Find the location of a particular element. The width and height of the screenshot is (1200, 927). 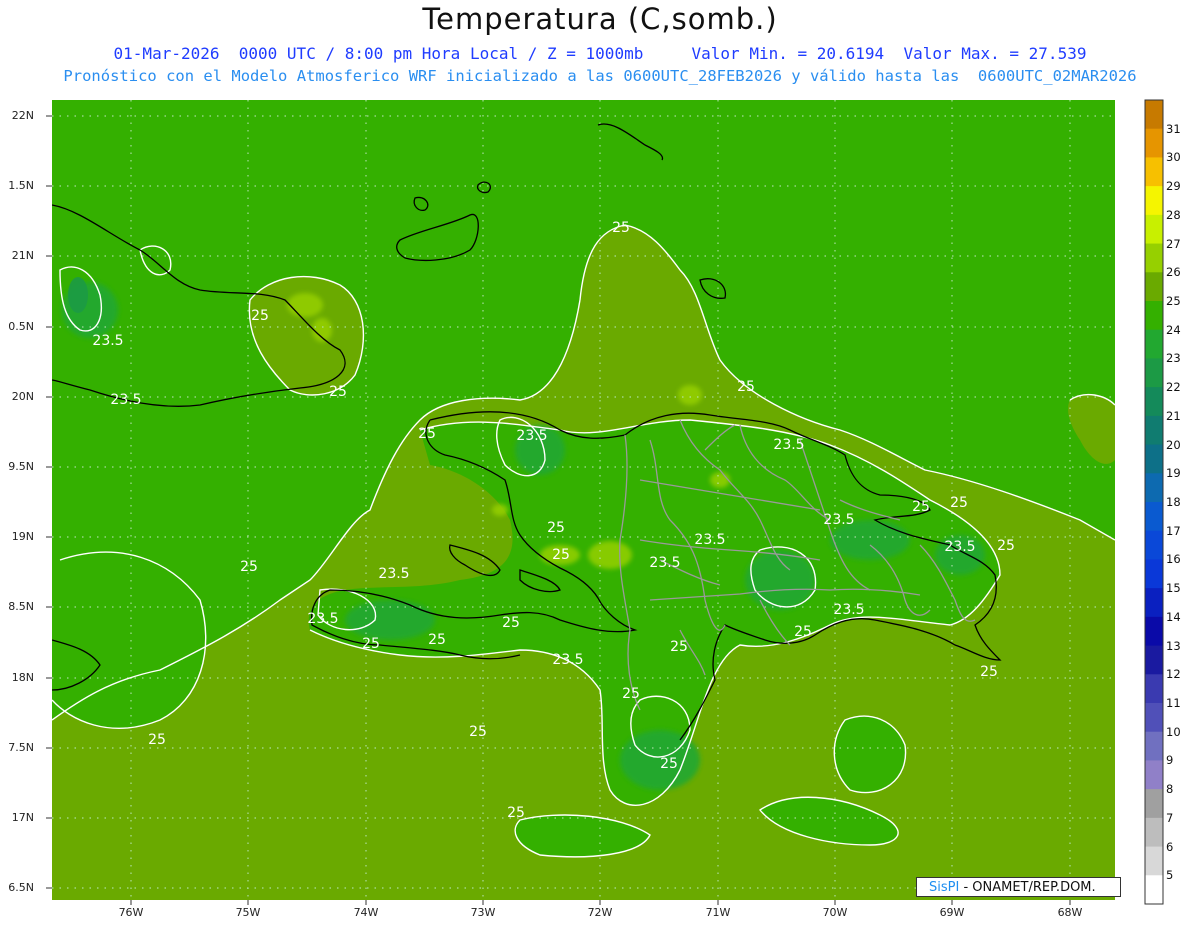

colorbar-label: 10 is located at coordinates (1173, 731).